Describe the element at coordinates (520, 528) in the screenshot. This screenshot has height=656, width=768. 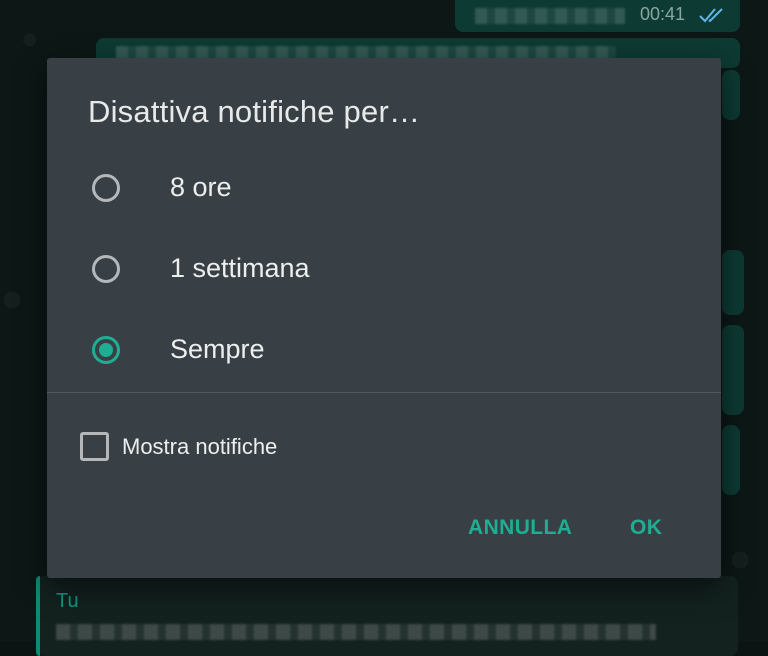
I see `cancel-button: ANNULLA` at that location.